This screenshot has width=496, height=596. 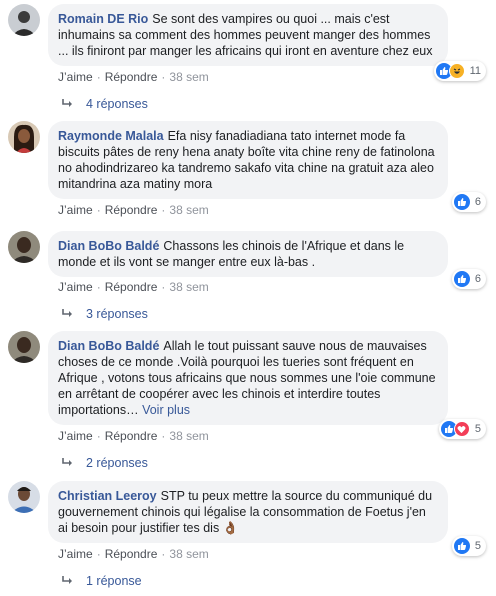 What do you see at coordinates (117, 463) in the screenshot?
I see `replies-count: 2 réponses` at bounding box center [117, 463].